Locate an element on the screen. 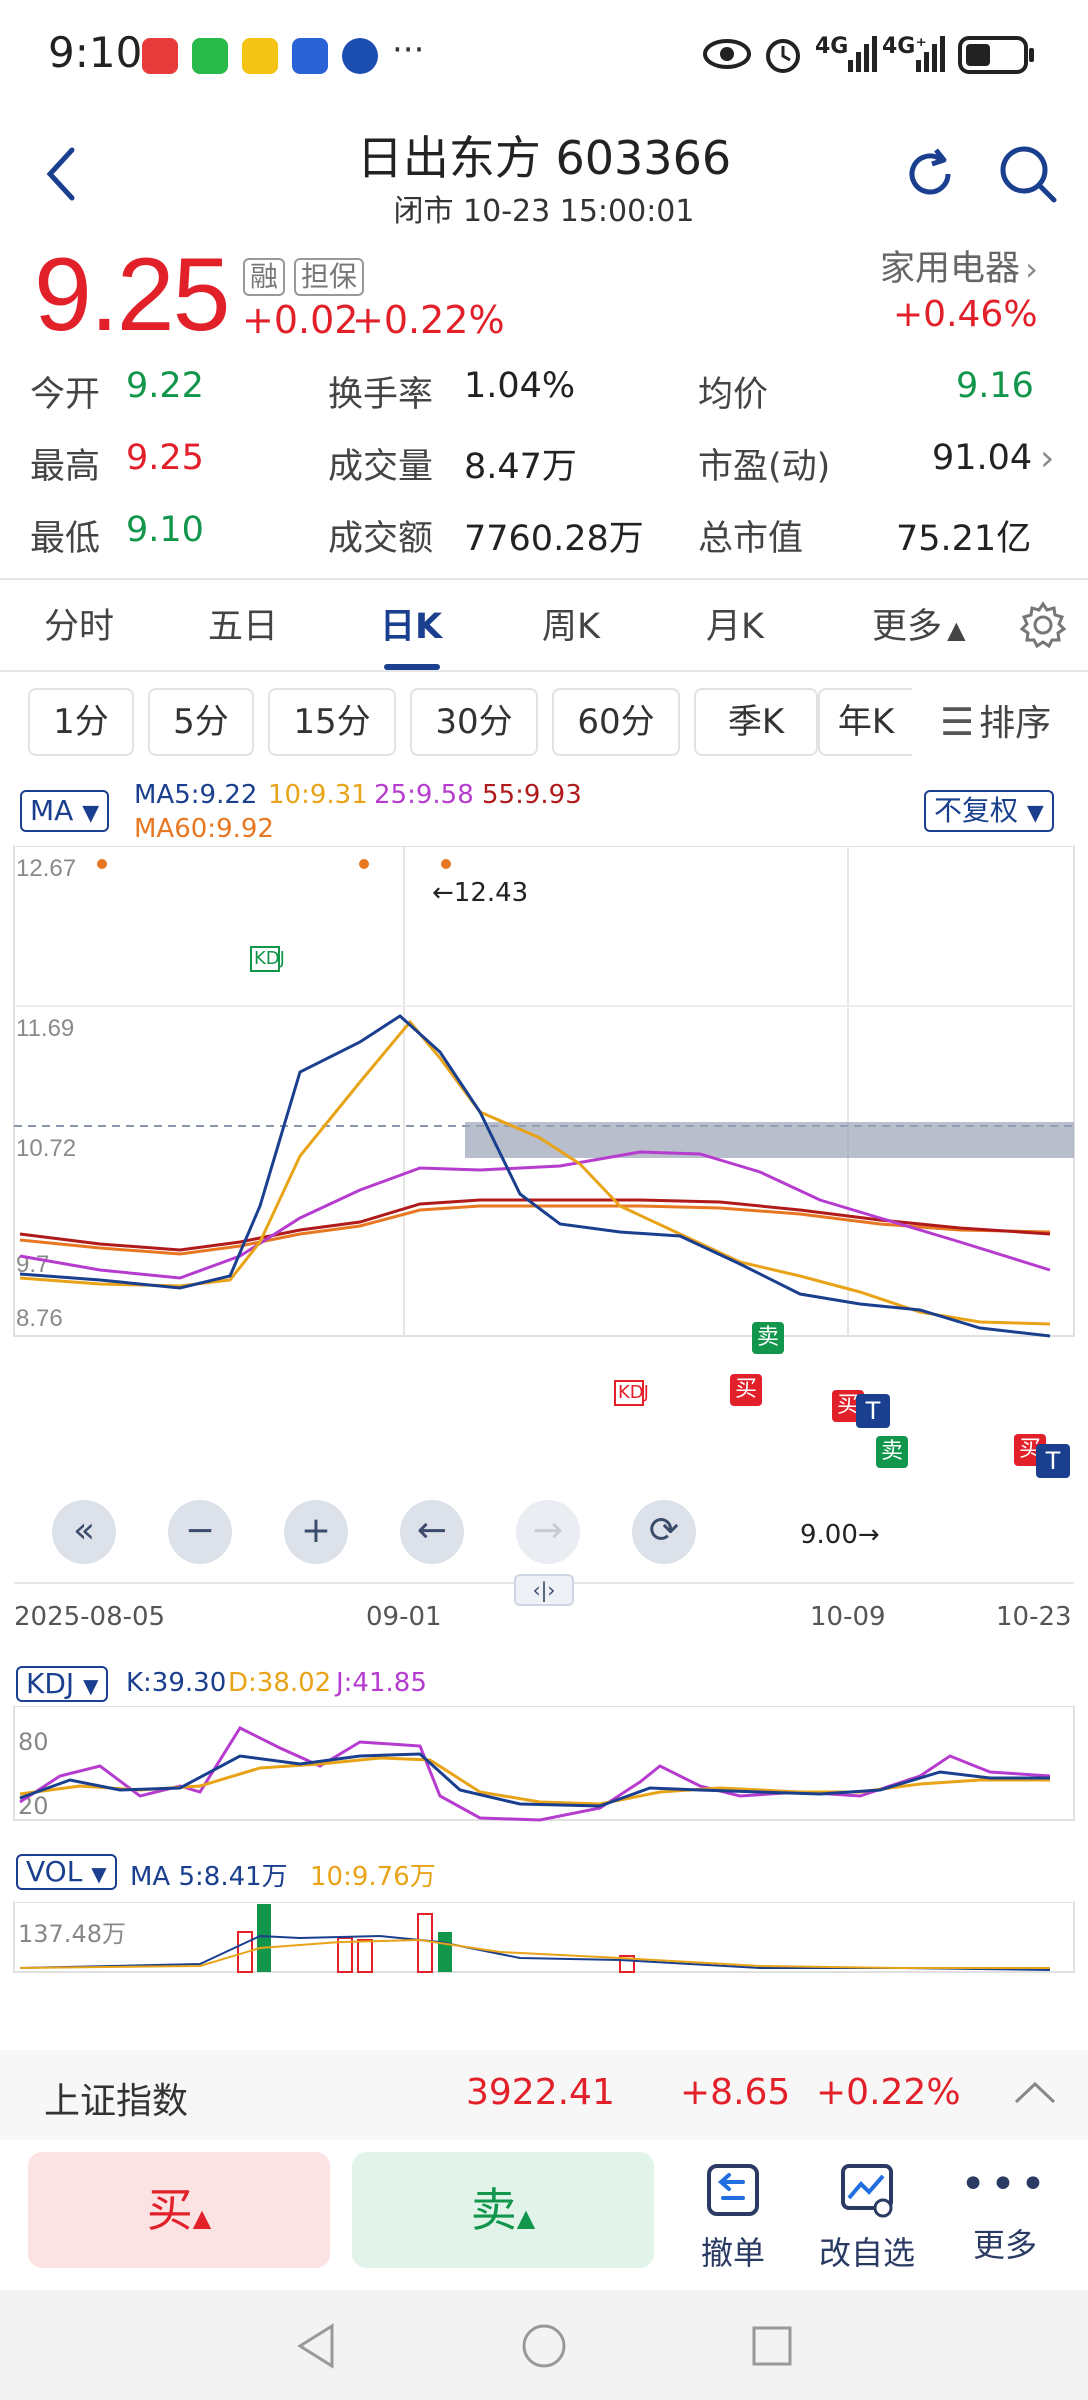 The image size is (1088, 2400). huawei-app-icon is located at coordinates (160, 56).